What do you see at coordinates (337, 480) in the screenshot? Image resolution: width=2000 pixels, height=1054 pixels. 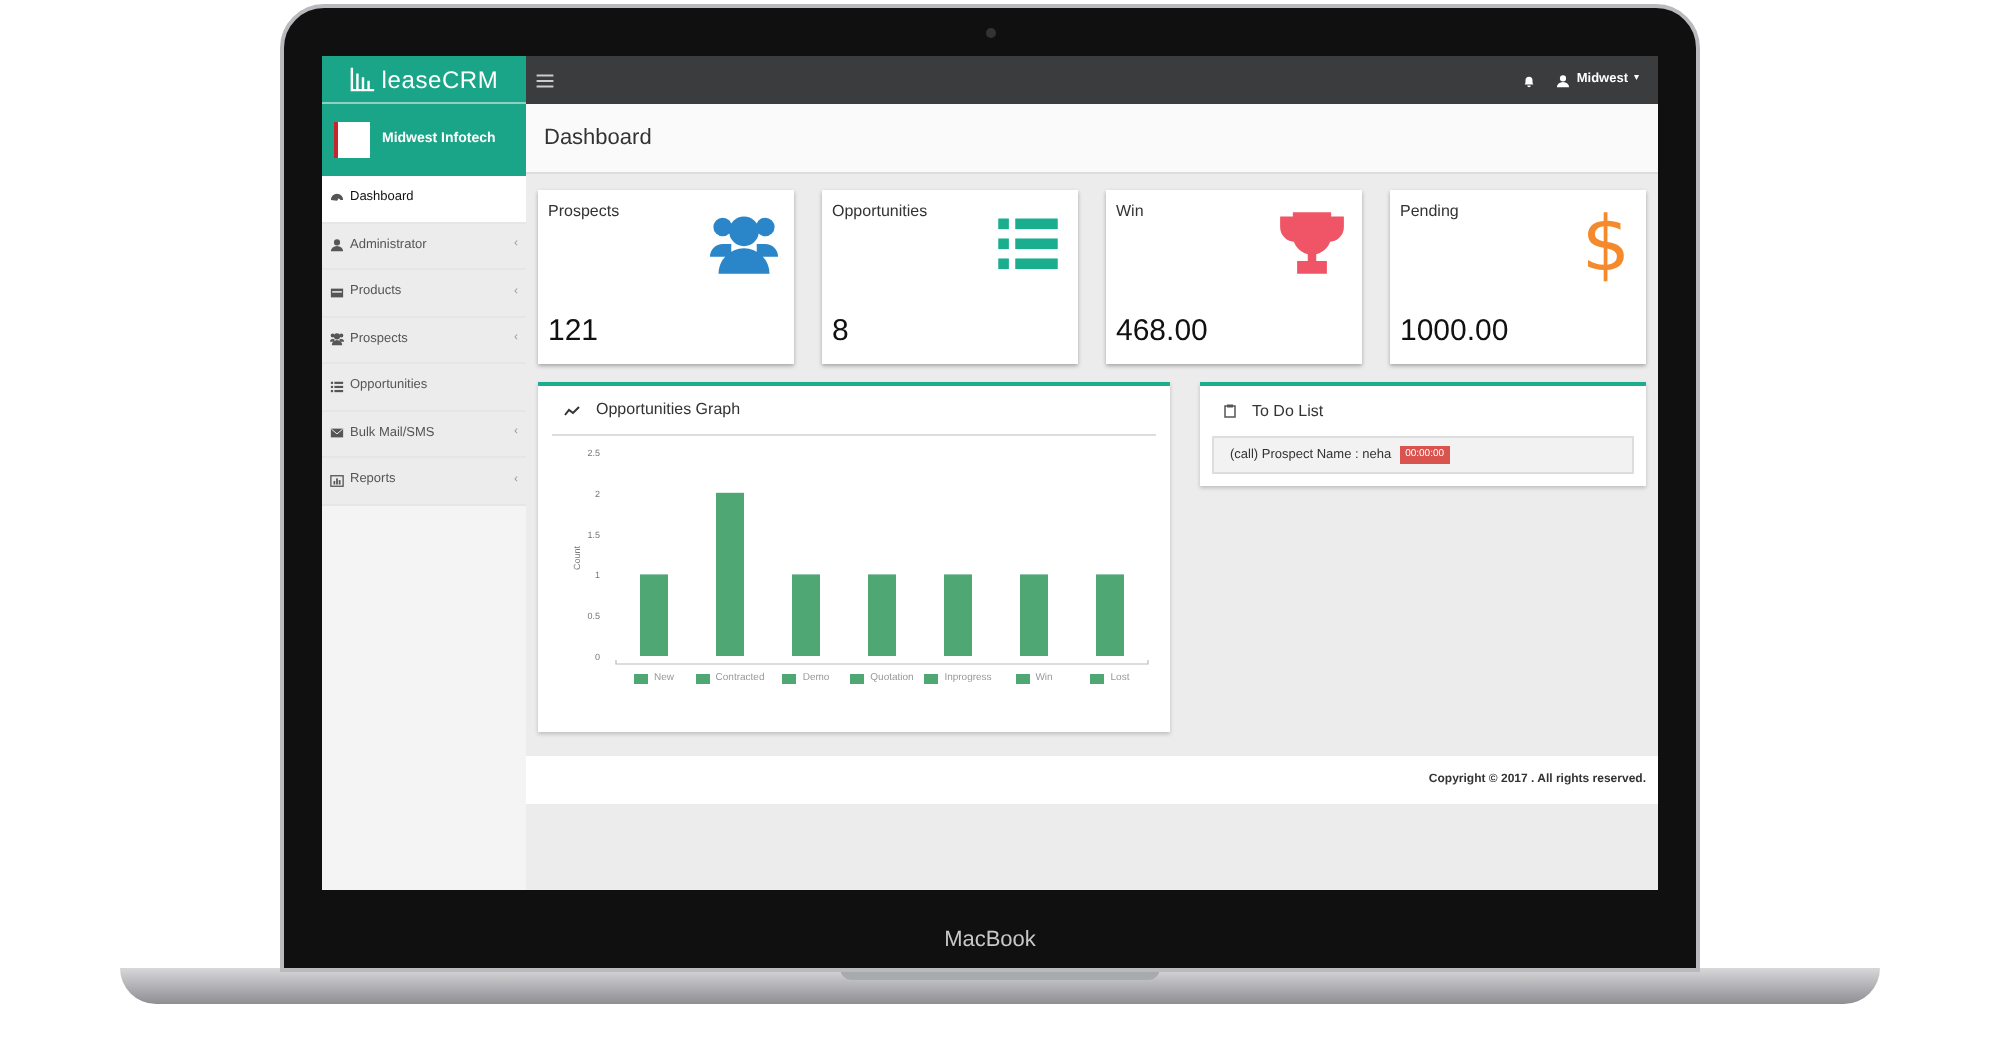 I see `bar-chart-icon` at bounding box center [337, 480].